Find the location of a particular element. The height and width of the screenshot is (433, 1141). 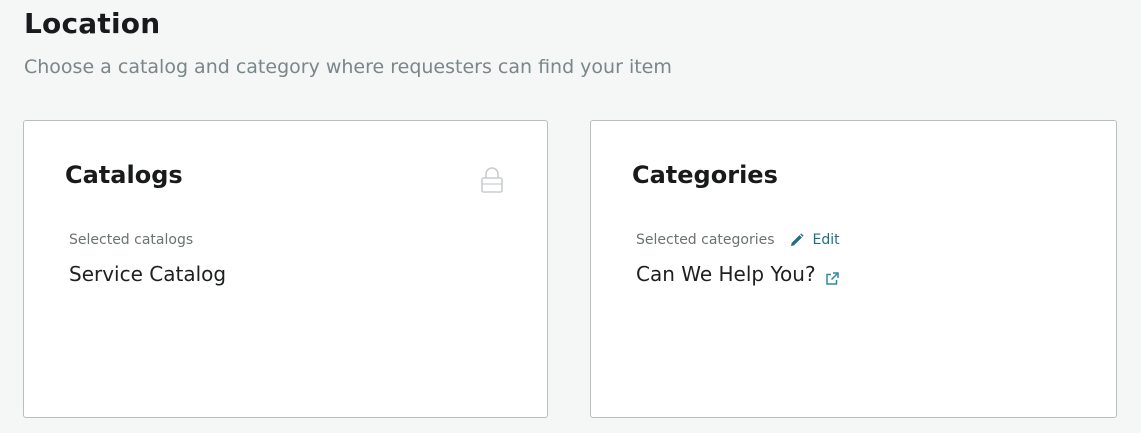

selected-categories-label: Selected categories Edit is located at coordinates (738, 240).